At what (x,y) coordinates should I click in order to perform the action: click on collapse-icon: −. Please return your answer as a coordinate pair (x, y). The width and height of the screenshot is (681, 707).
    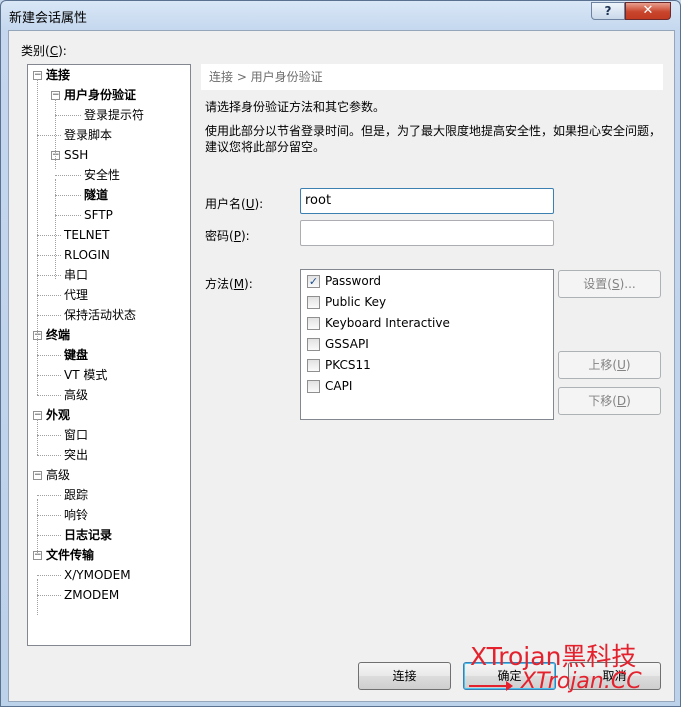
    Looking at the image, I should click on (37, 475).